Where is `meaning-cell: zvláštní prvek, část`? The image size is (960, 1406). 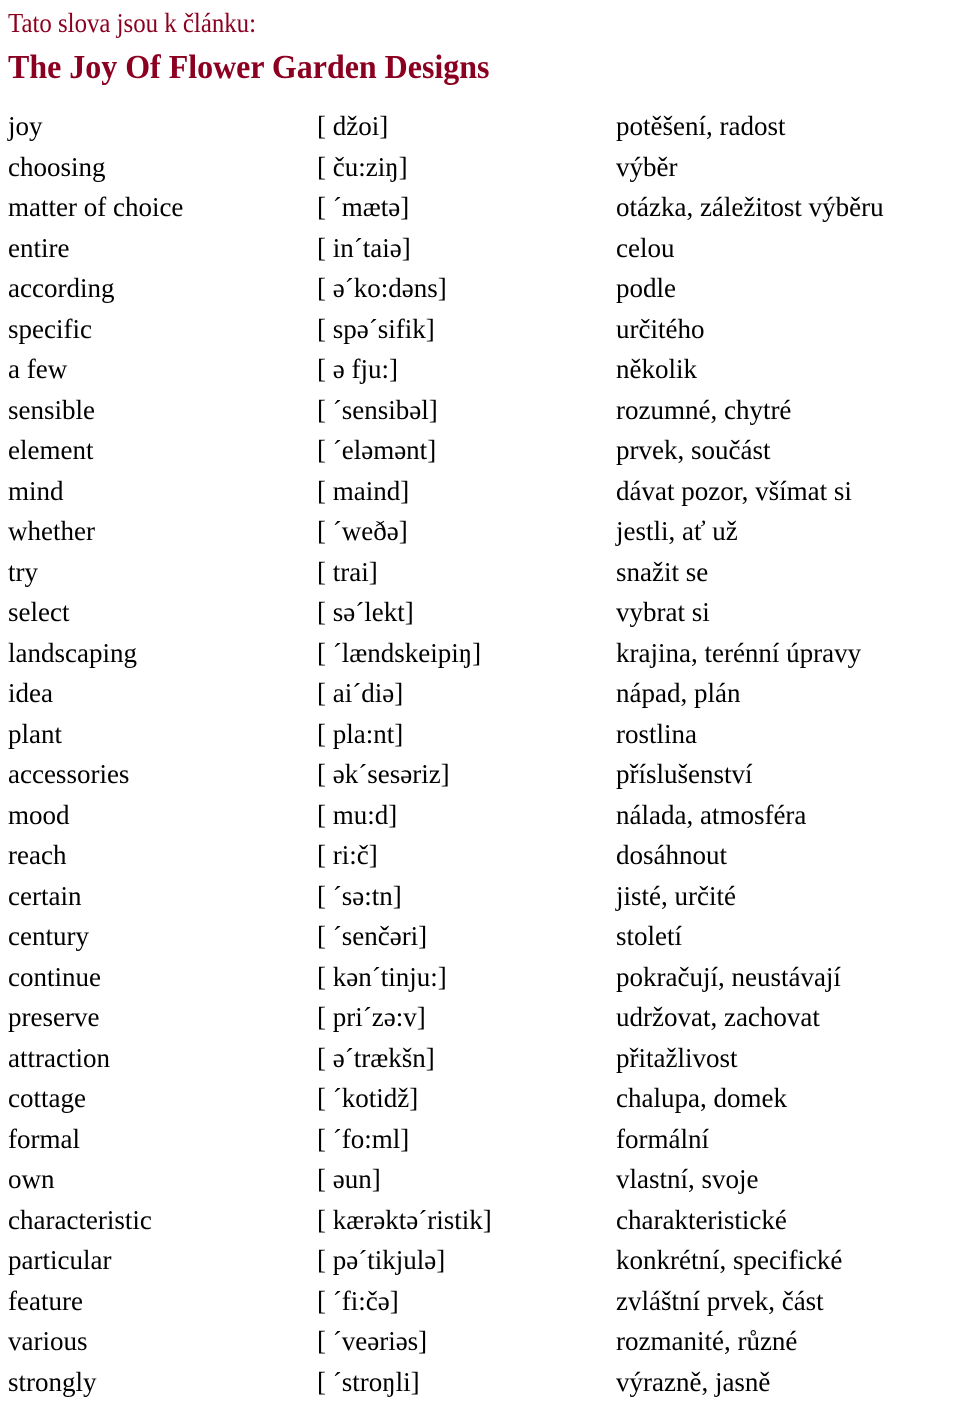
meaning-cell: zvláštní prvek, část is located at coordinates (720, 1300).